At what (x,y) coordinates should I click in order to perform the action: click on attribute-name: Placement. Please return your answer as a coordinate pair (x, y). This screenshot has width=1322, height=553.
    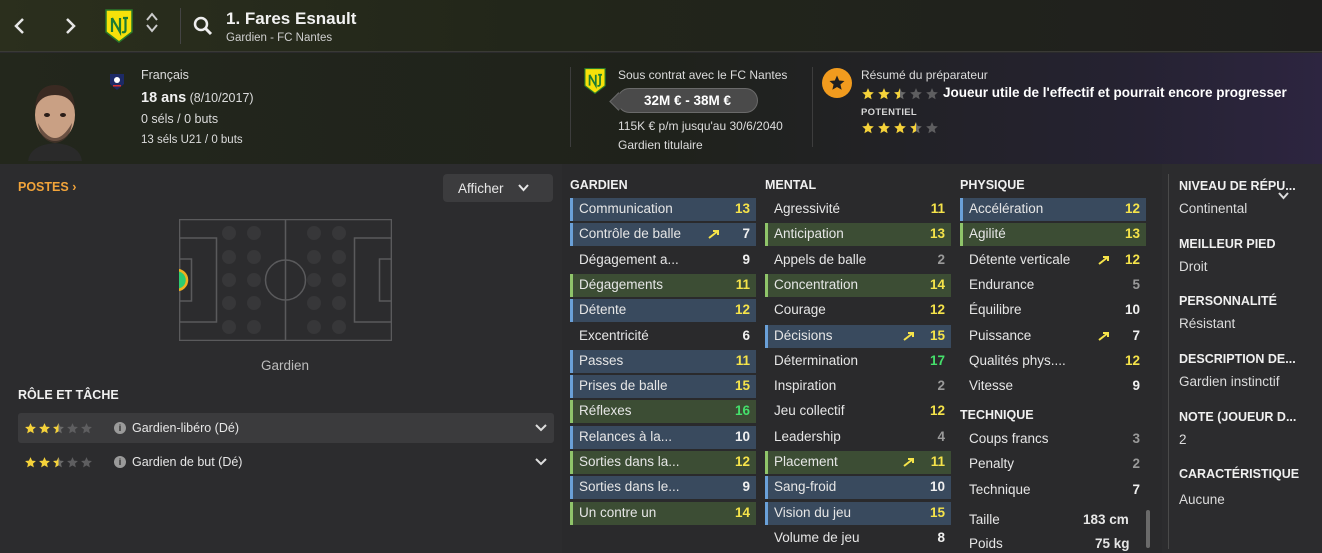
    Looking at the image, I should click on (806, 461).